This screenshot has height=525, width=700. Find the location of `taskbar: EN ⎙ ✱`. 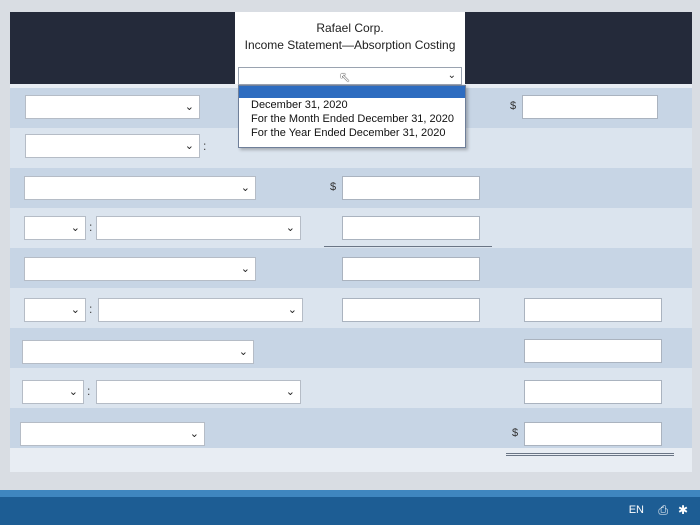

taskbar: EN ⎙ ✱ is located at coordinates (350, 511).